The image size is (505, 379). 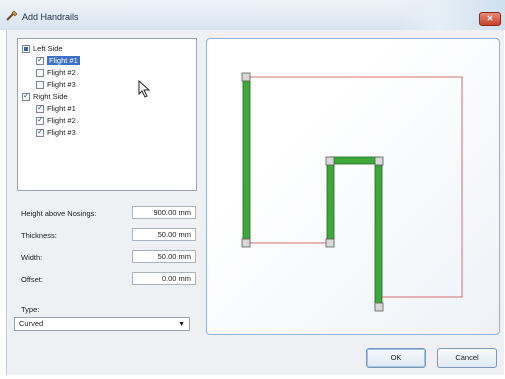 What do you see at coordinates (396, 358) in the screenshot?
I see `ok-button: OK` at bounding box center [396, 358].